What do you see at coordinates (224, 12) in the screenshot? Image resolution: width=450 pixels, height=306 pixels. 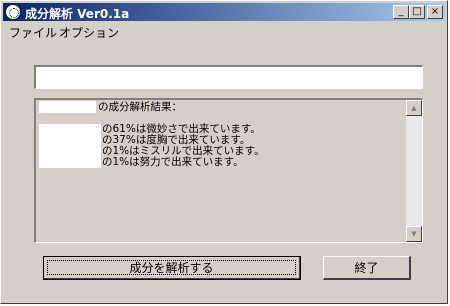 I see `title-bar: 成分解析 Ver0.1a _ □ ×` at bounding box center [224, 12].